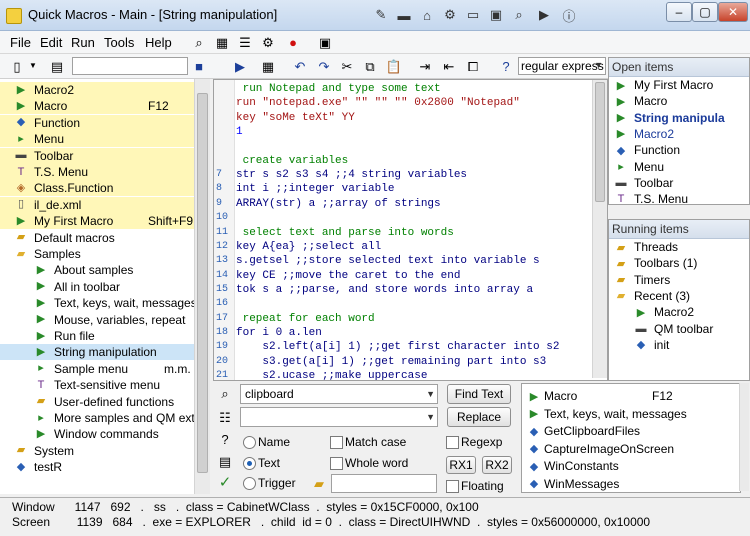  Describe the element at coordinates (679, 296) in the screenshot. I see `running-items-item: ▰ Recent (3)` at that location.